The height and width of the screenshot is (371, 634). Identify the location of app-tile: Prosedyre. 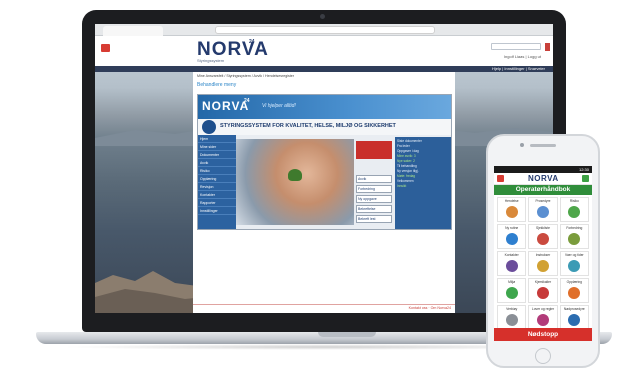
(543, 209).